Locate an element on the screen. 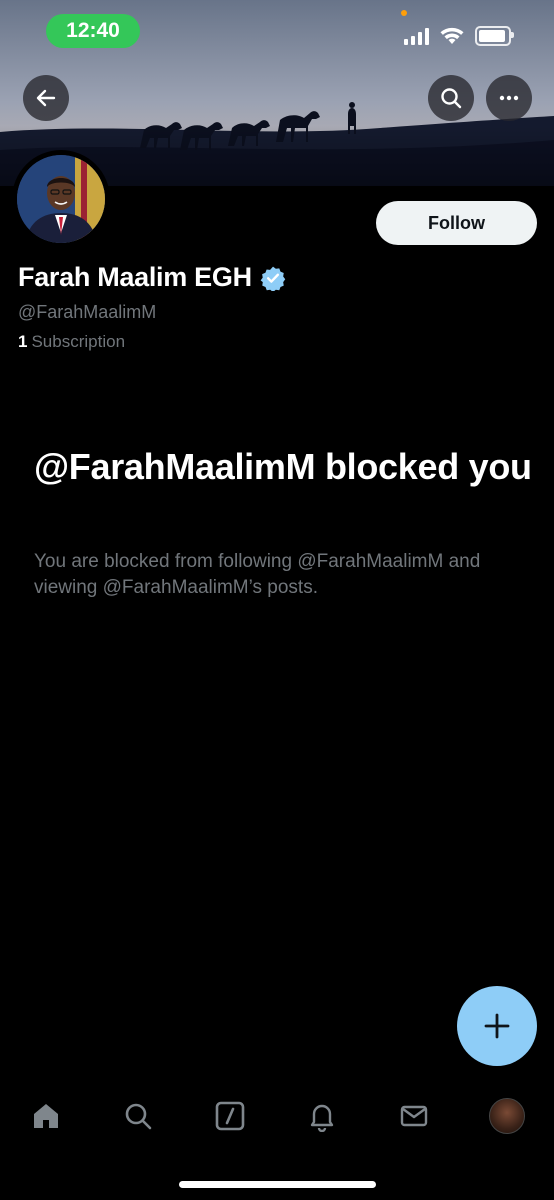 The image size is (554, 1200). follow-button: Follow is located at coordinates (456, 223).